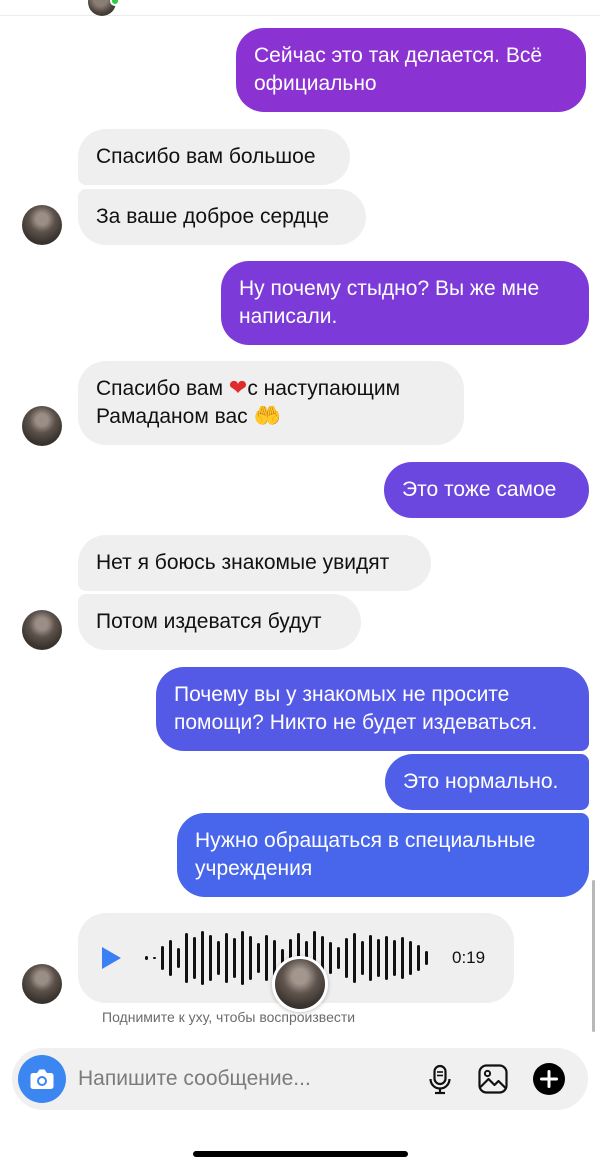 This screenshot has width=600, height=1168. Describe the element at coordinates (206, 156) in the screenshot. I see `message-text: Спасибо вам большое` at that location.